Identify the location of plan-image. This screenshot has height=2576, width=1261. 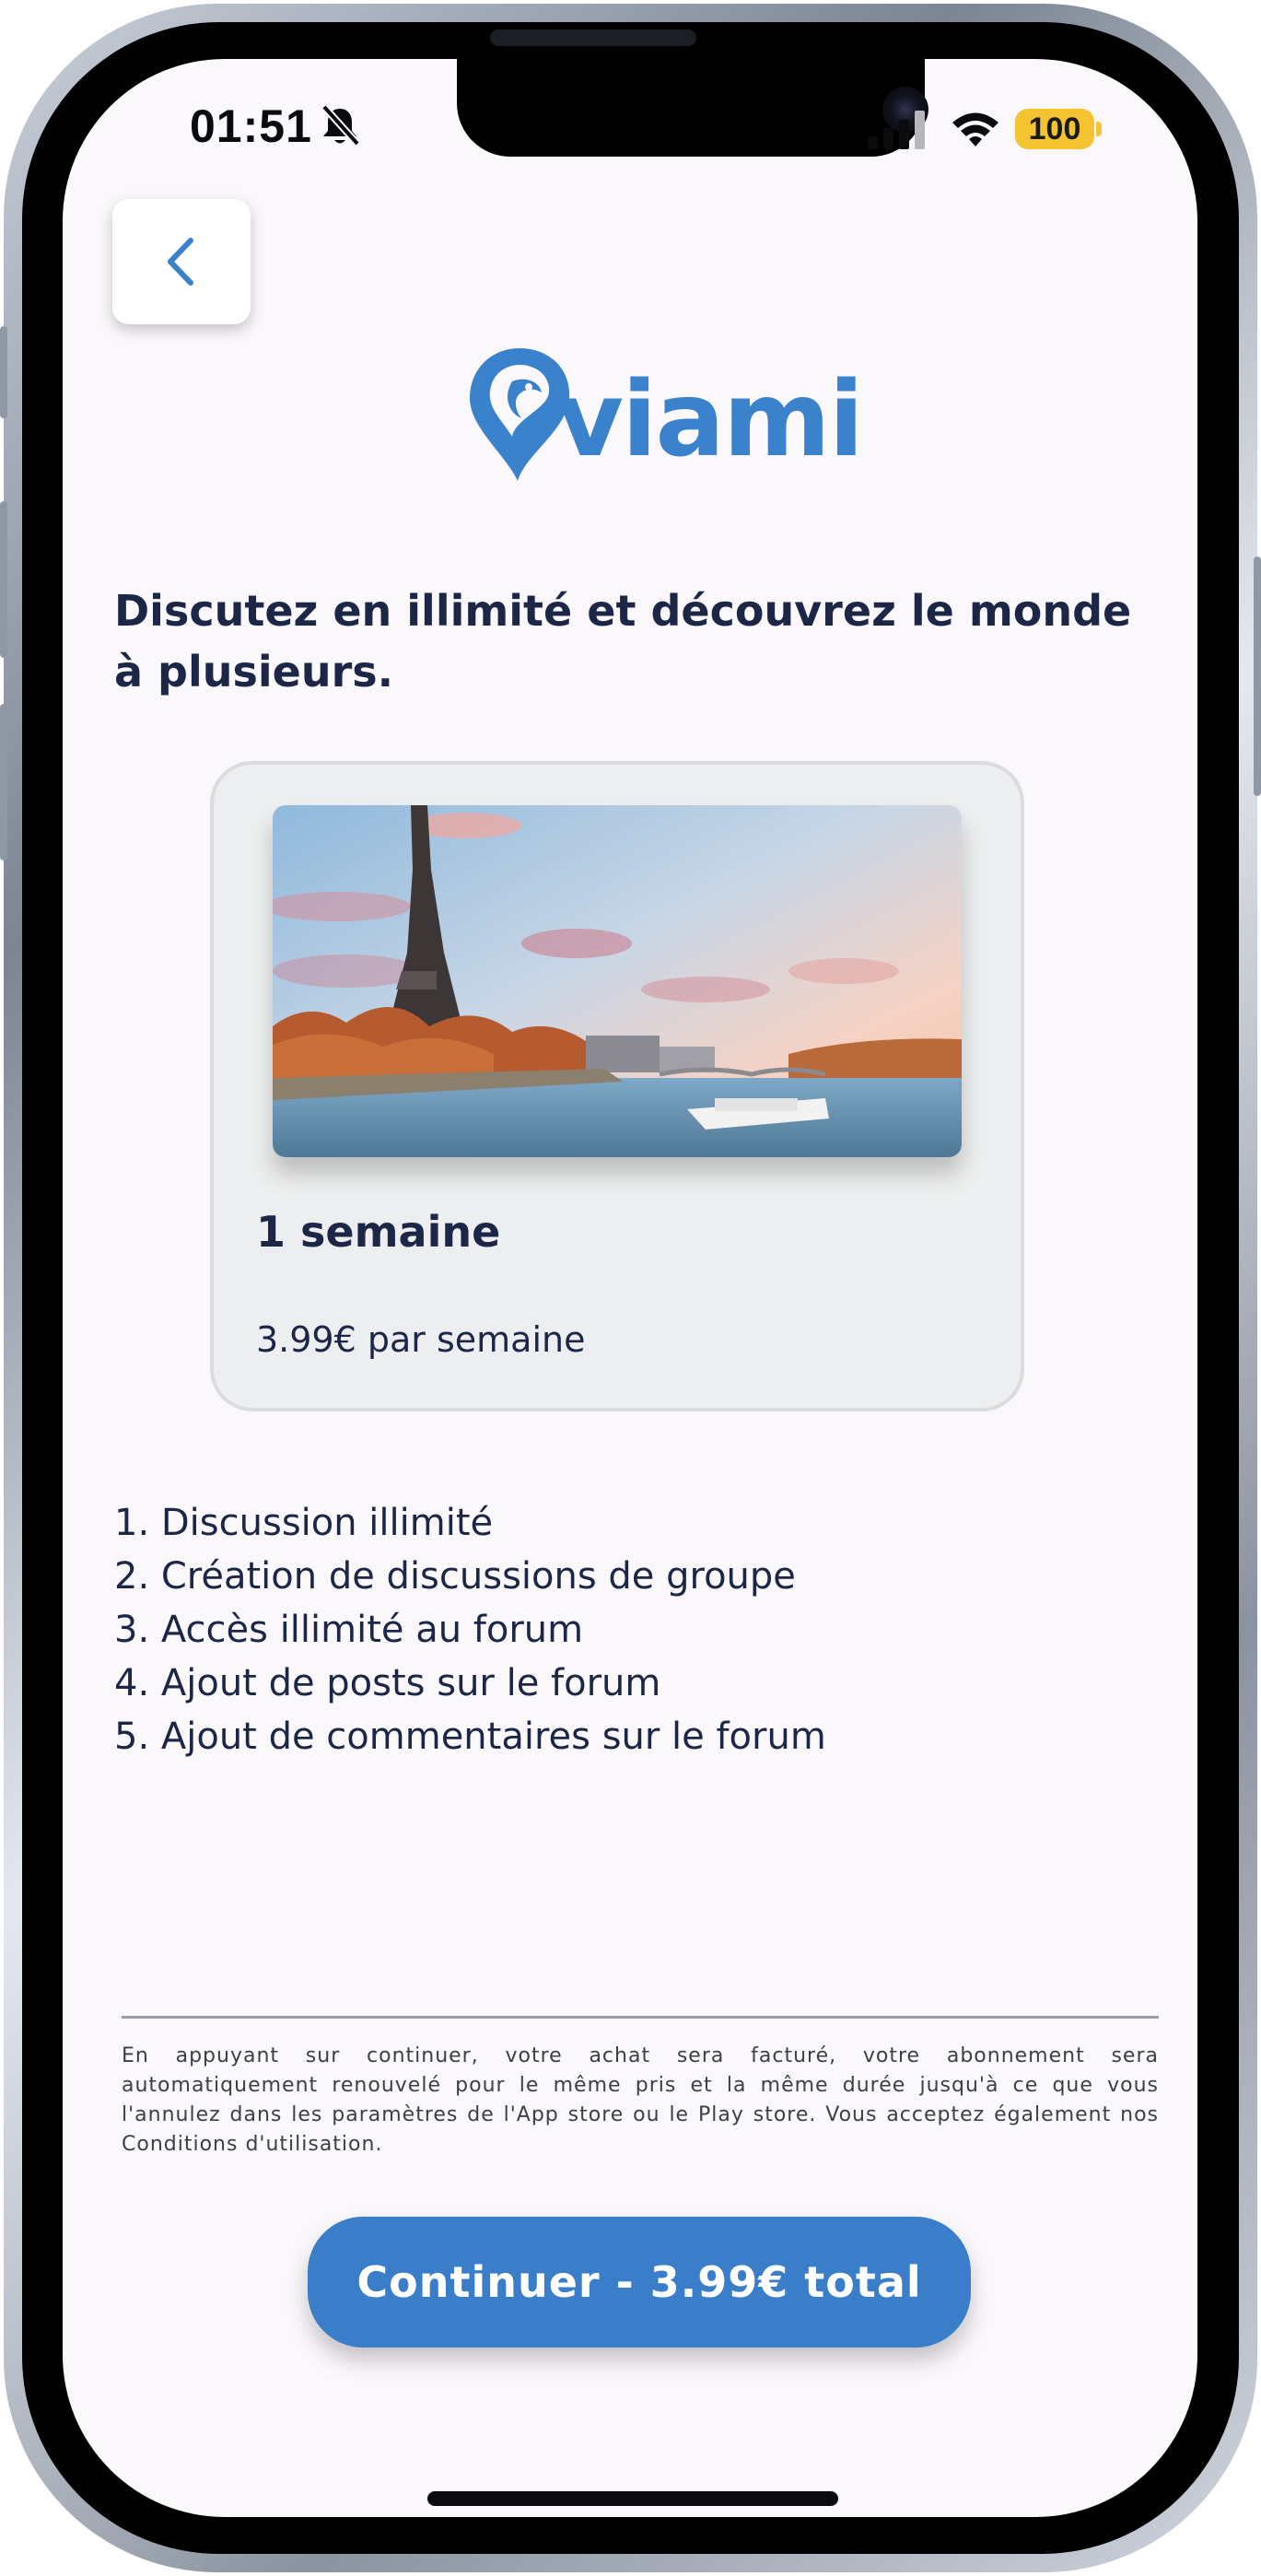
(617, 981).